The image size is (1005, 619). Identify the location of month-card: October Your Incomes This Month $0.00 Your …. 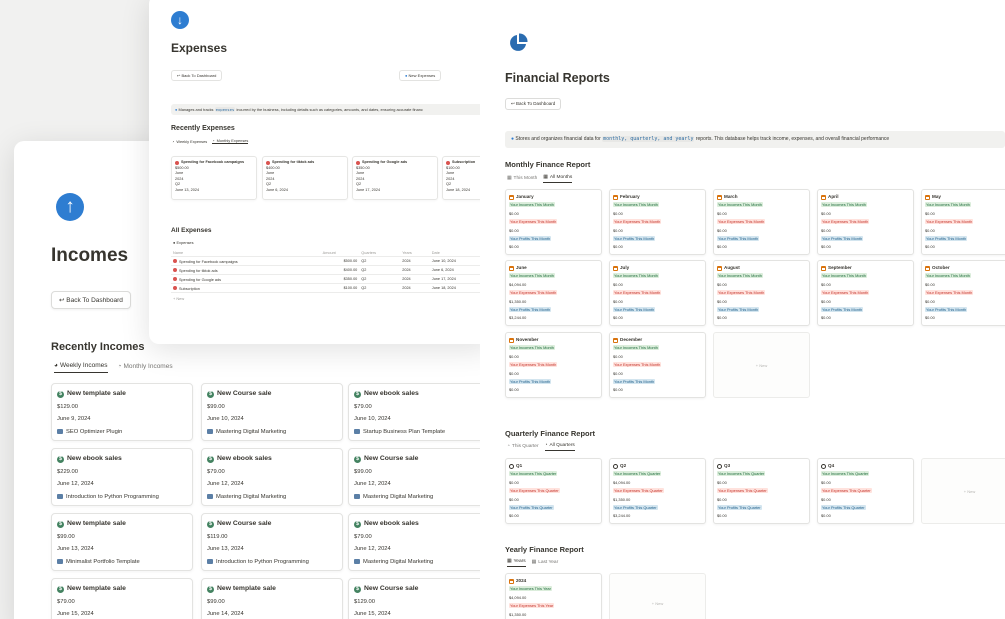
(963, 293).